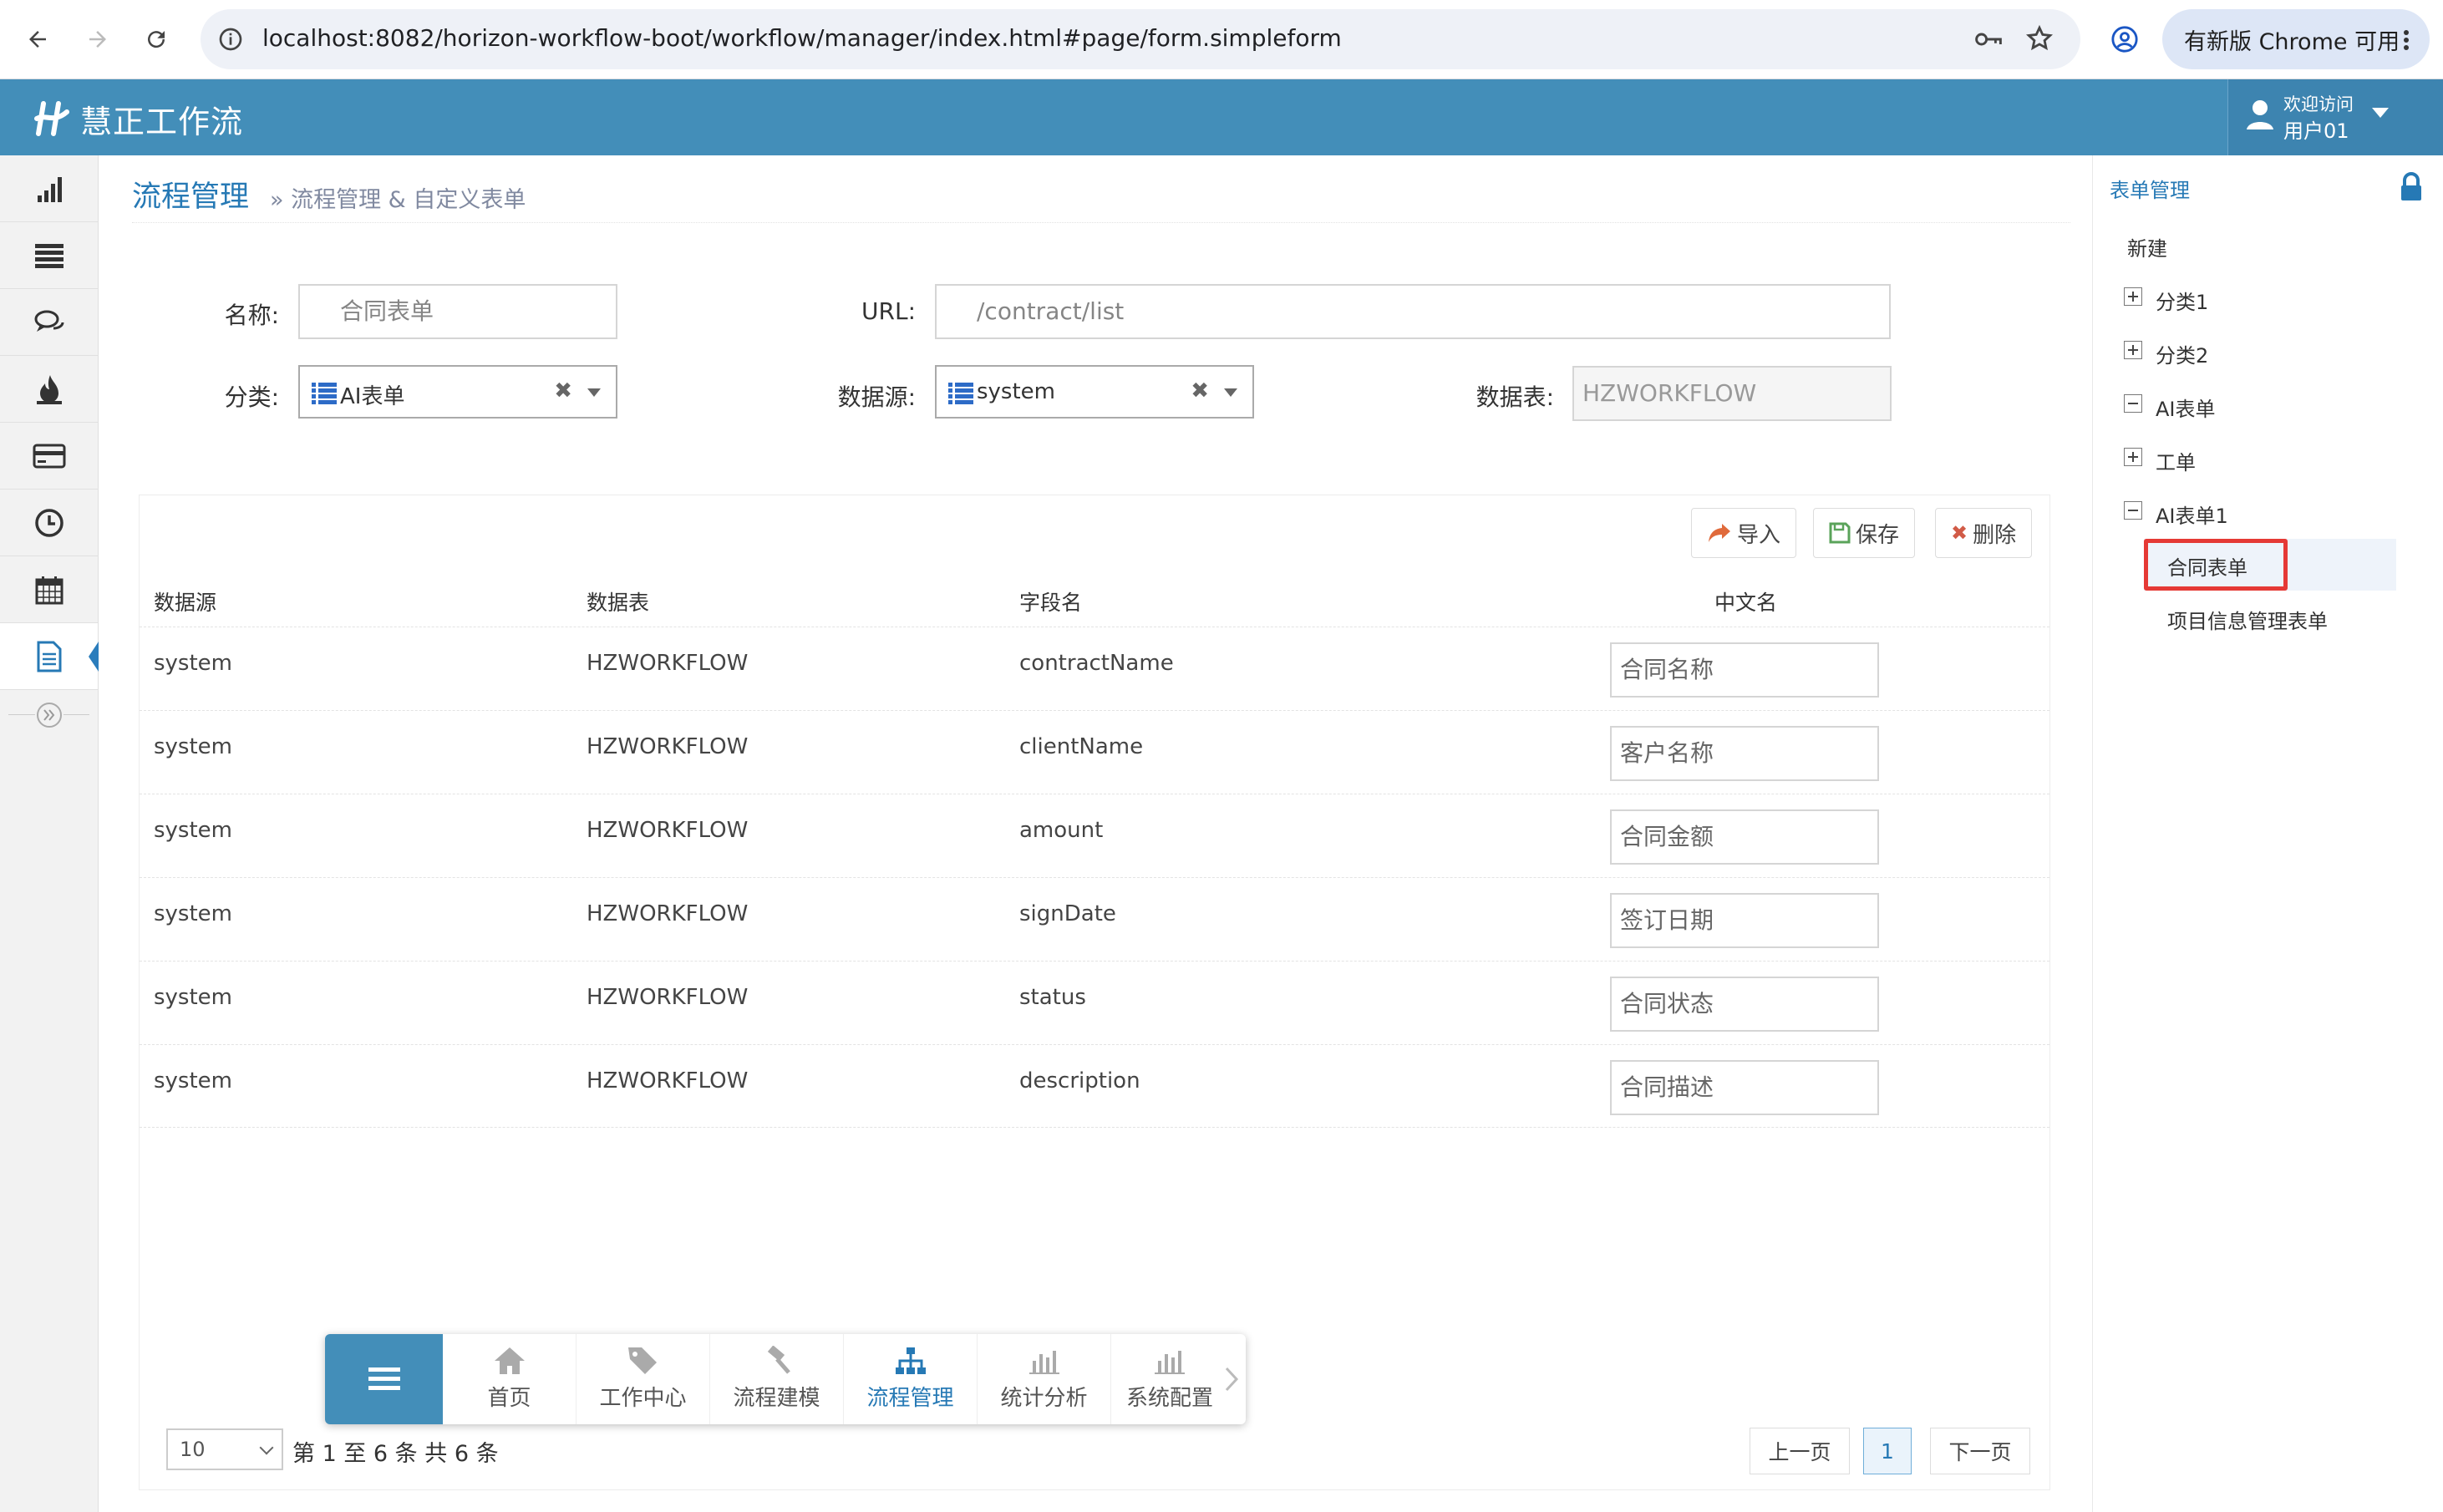 This screenshot has height=1512, width=2443. Describe the element at coordinates (224, 1449) in the screenshot. I see `page-size-select: 10` at that location.